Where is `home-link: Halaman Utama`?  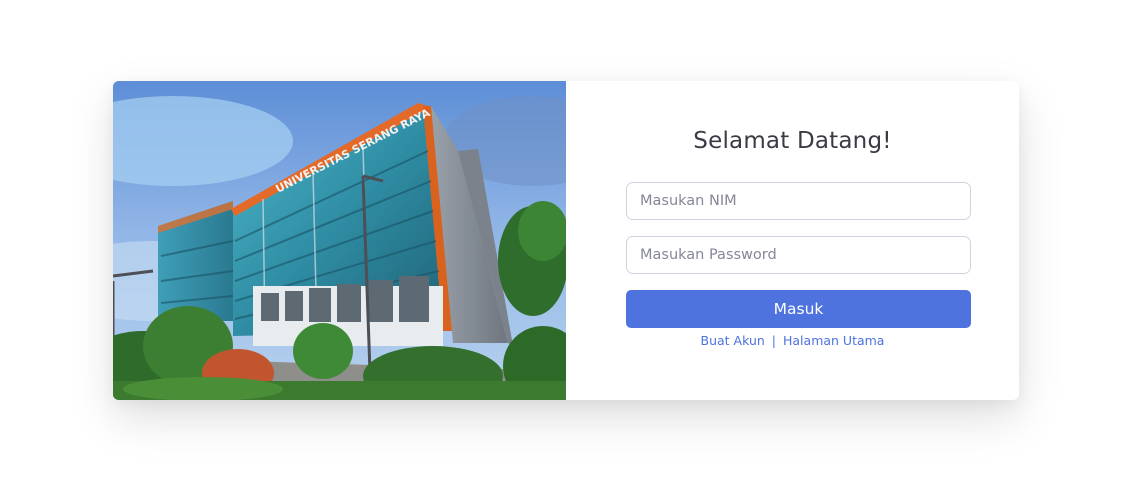
home-link: Halaman Utama is located at coordinates (833, 340).